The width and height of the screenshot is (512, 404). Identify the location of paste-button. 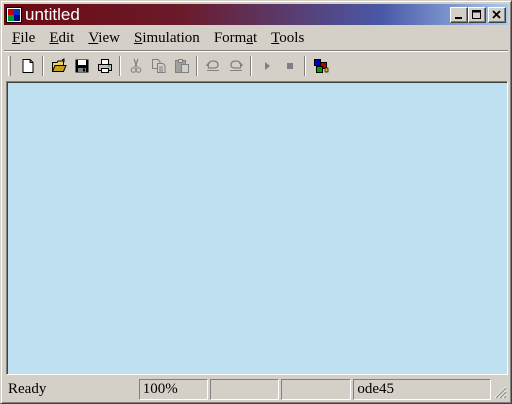
(181, 66).